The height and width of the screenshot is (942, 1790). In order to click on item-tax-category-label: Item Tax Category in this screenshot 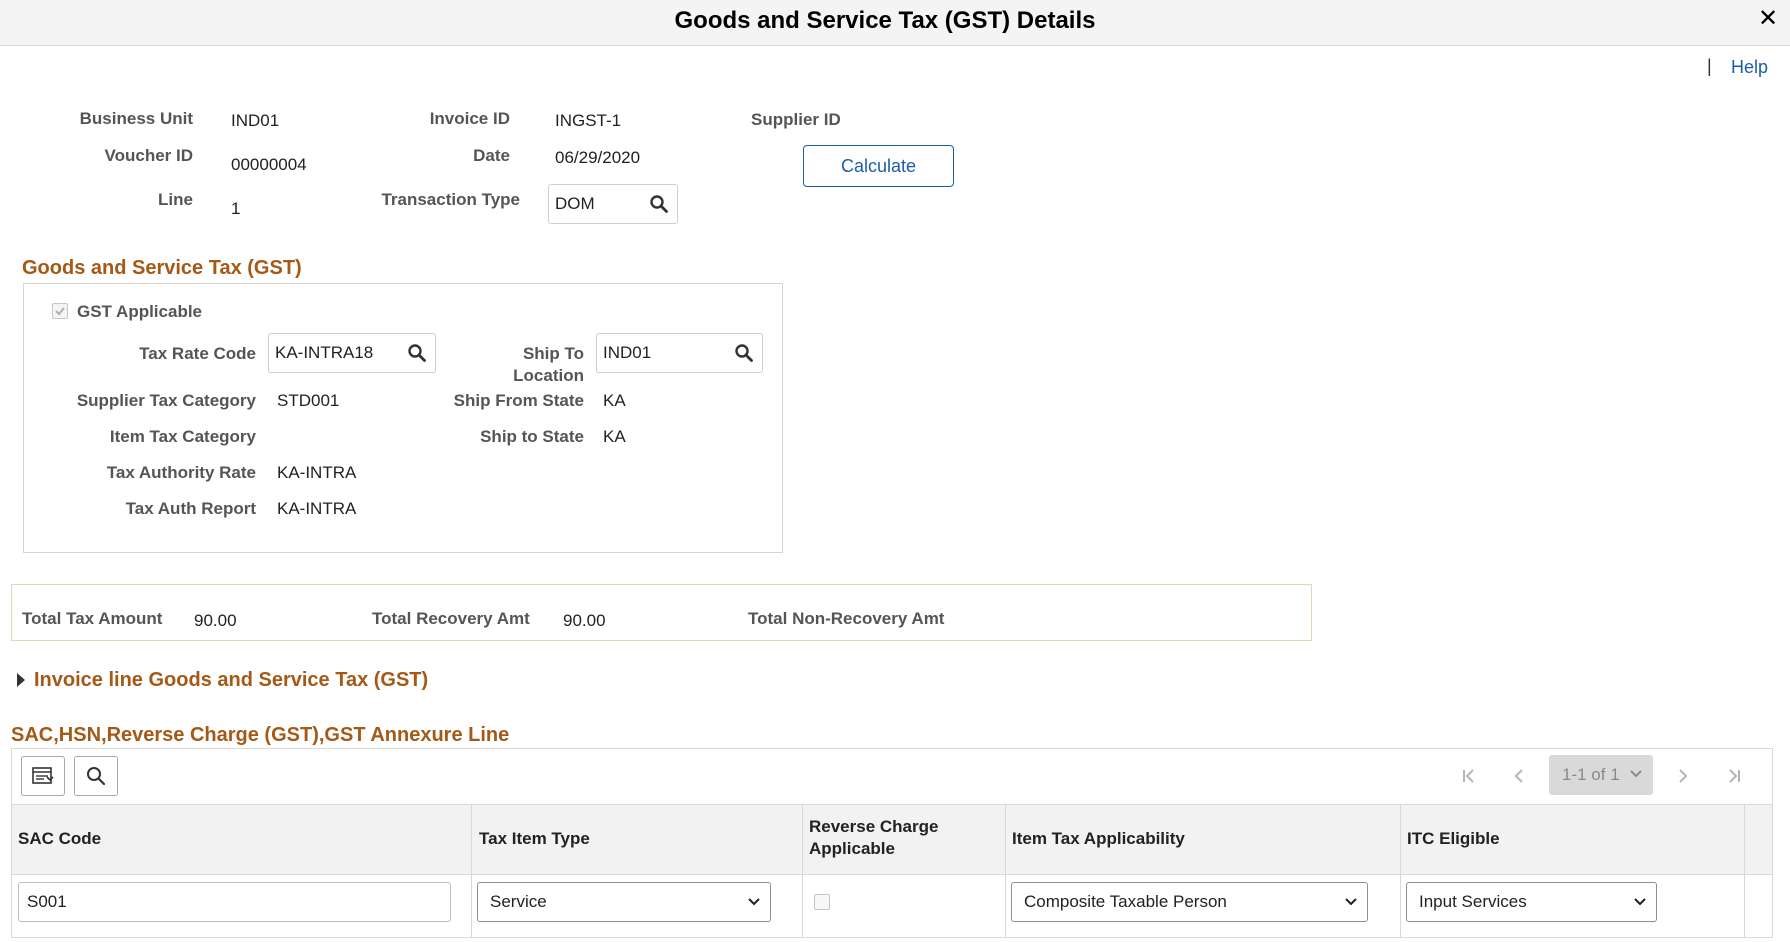, I will do `click(182, 436)`.